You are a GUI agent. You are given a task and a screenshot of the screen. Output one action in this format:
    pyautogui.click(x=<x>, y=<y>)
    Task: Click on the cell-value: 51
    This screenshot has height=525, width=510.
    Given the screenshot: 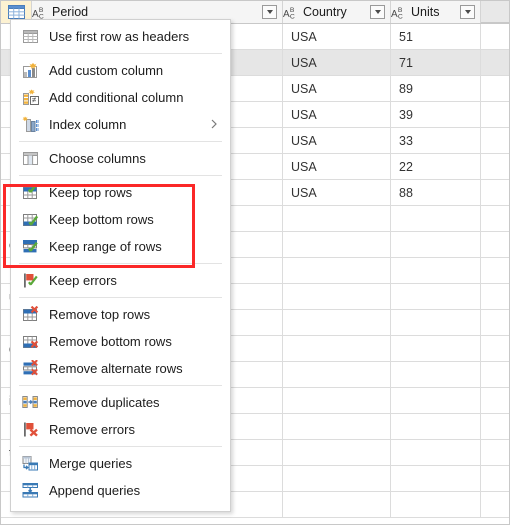 What is the action you would take?
    pyautogui.click(x=406, y=36)
    